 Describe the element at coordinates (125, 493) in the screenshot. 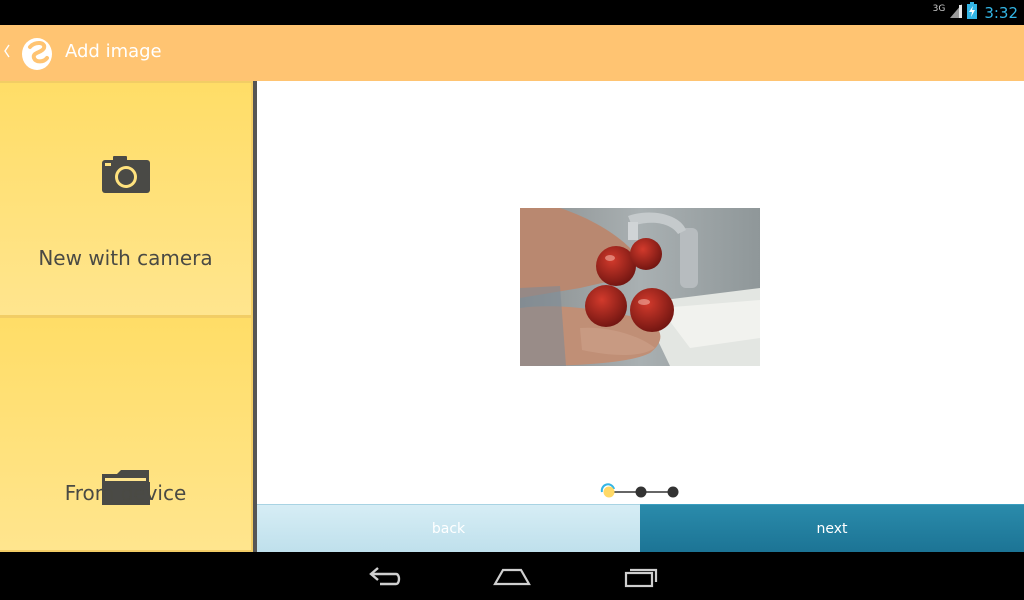

I see `from-device-label: From device` at that location.